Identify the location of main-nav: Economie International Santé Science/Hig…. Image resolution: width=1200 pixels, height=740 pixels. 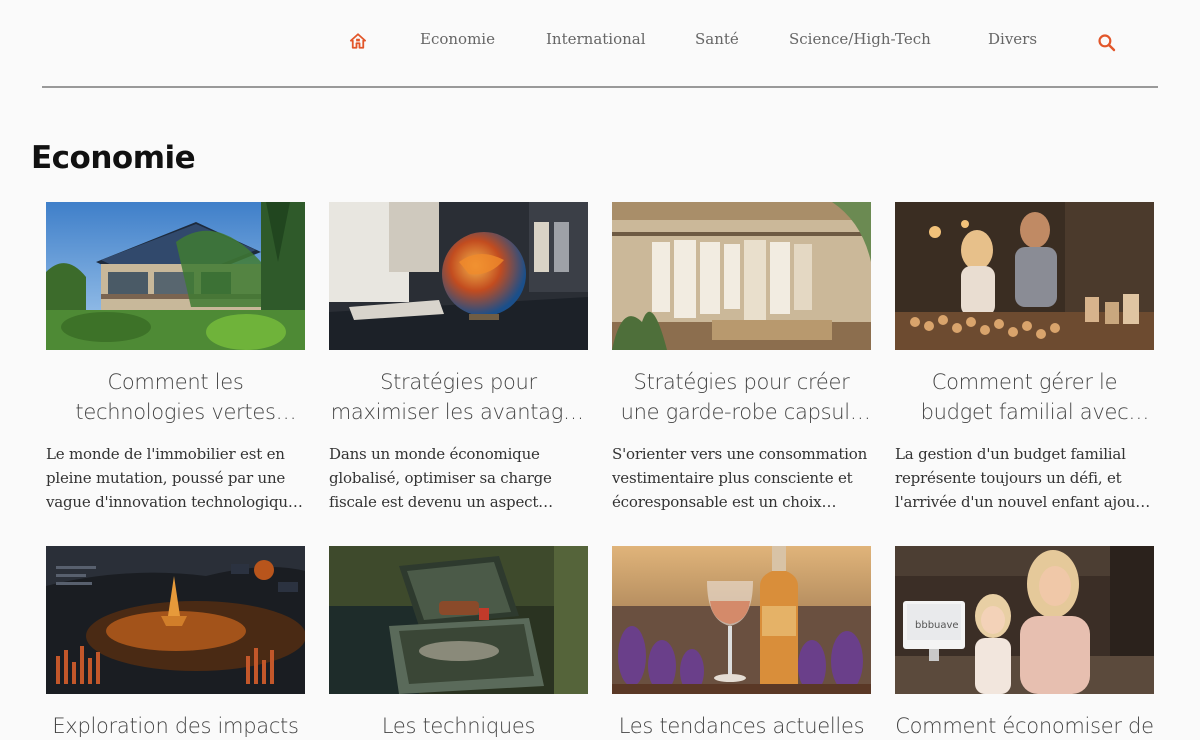
(600, 43).